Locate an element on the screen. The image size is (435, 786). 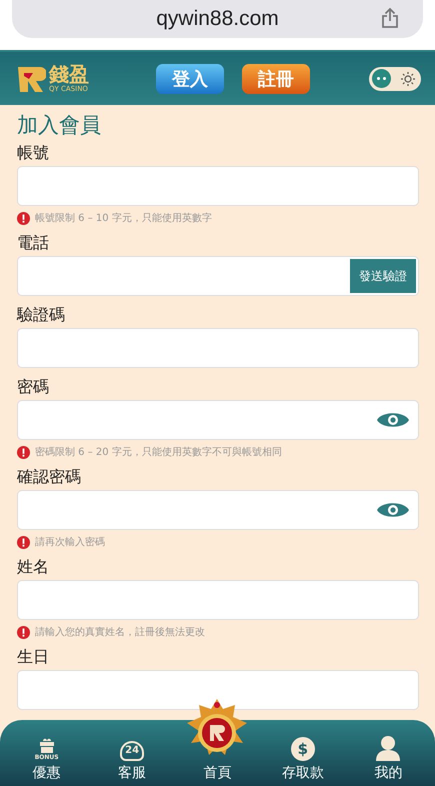
nav-item: 首頁 is located at coordinates (217, 771).